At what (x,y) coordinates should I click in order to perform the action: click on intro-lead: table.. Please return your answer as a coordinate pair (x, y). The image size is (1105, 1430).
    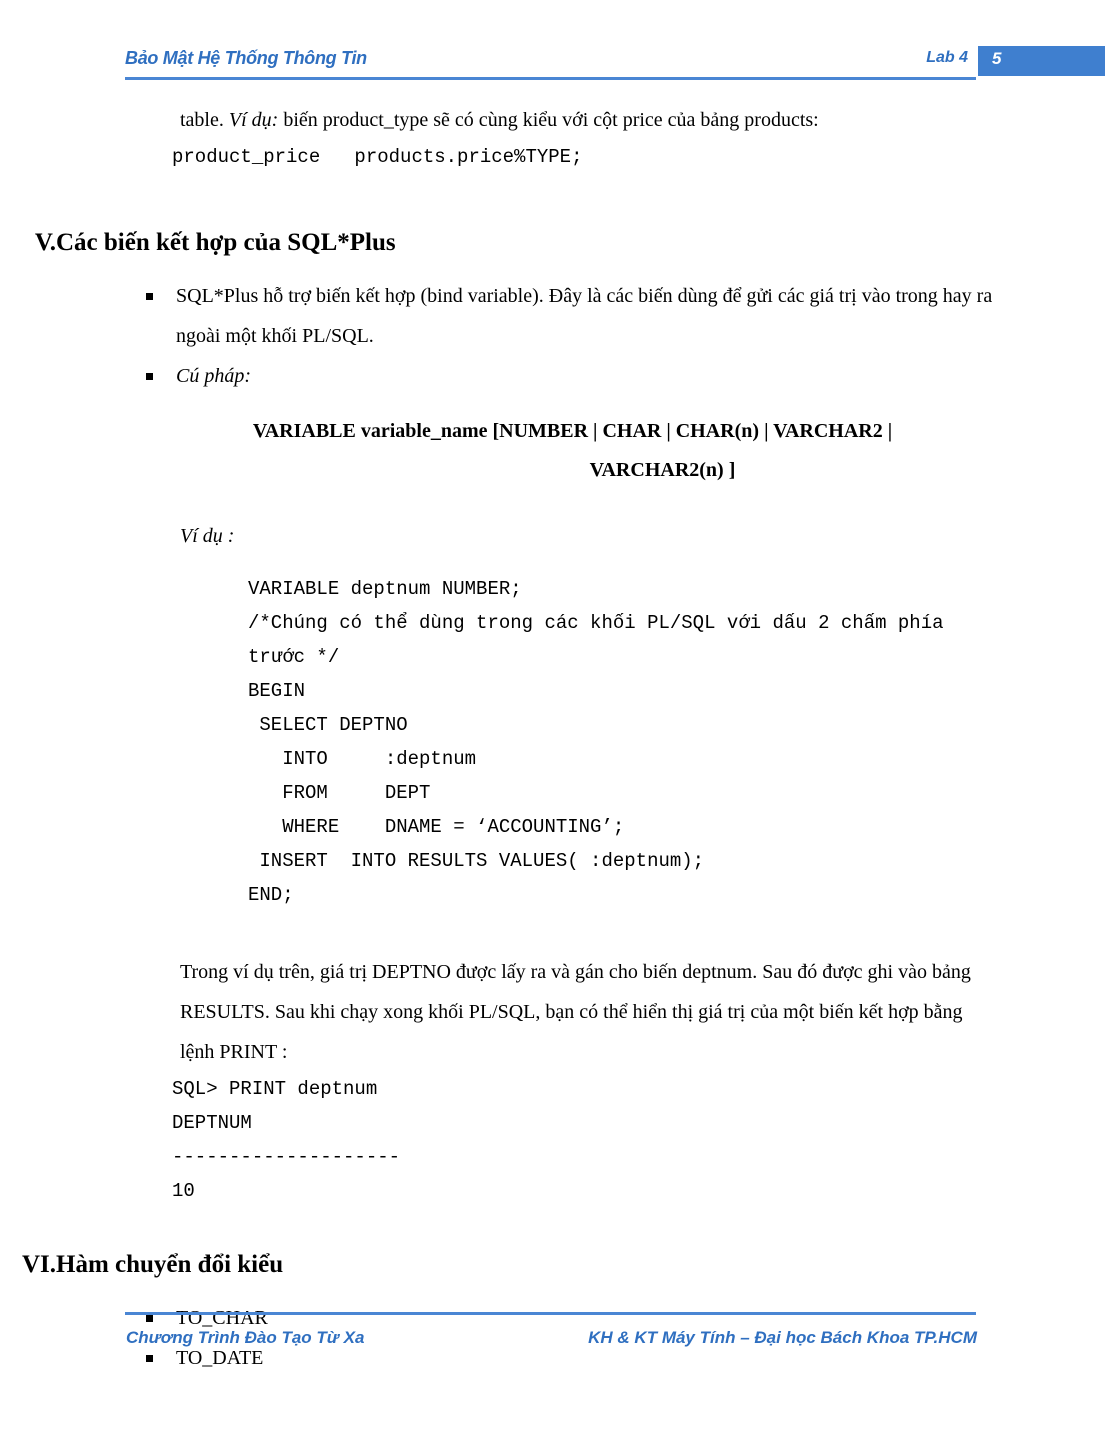
    Looking at the image, I should click on (204, 120).